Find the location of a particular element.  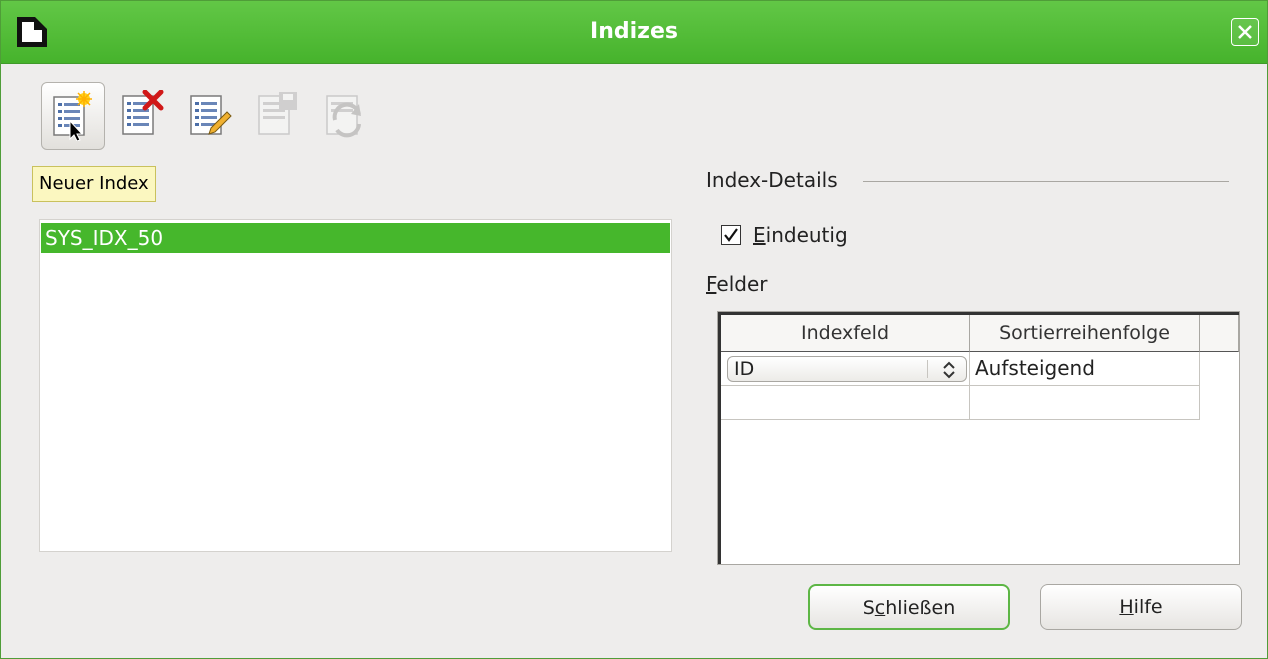

unique-mnemonic: E is located at coordinates (759, 235).